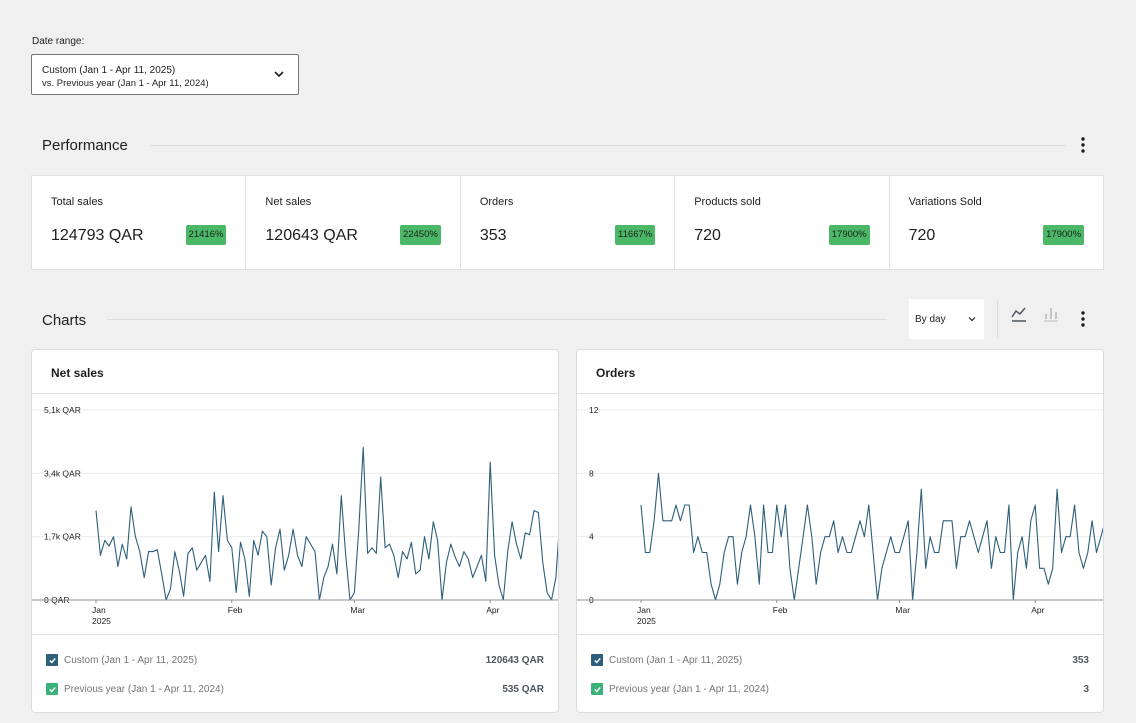  What do you see at coordinates (62, 410) in the screenshot?
I see `y-tick-label: 5,1k QAR` at bounding box center [62, 410].